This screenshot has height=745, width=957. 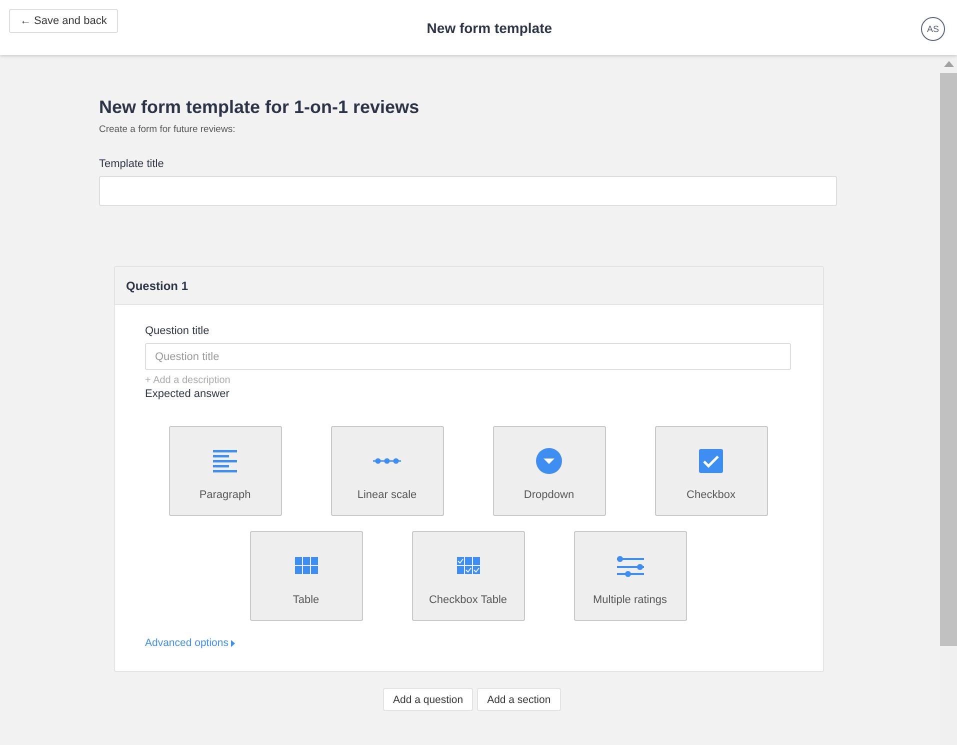 What do you see at coordinates (468, 191) in the screenshot?
I see `template-title-input` at bounding box center [468, 191].